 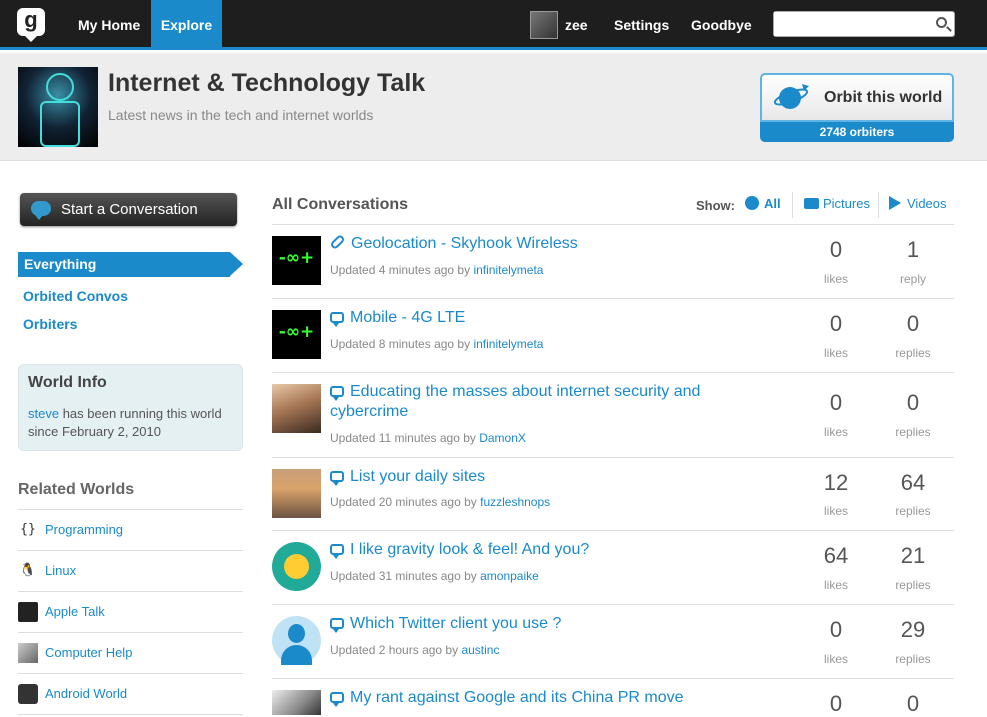 I want to click on updated-text: Updated 31 minutes ago by, so click(x=405, y=576).